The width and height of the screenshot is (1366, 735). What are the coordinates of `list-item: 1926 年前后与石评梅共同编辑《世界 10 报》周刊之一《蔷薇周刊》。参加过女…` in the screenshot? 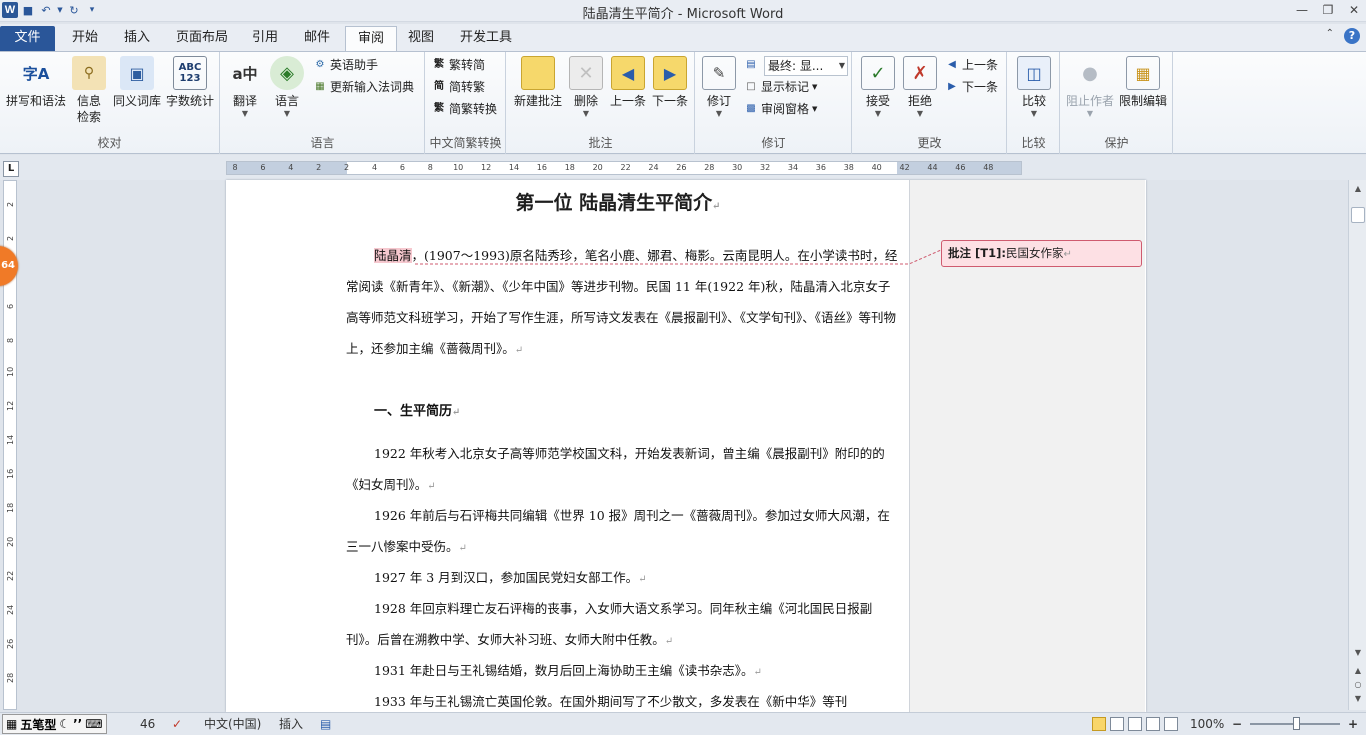 It's located at (618, 531).